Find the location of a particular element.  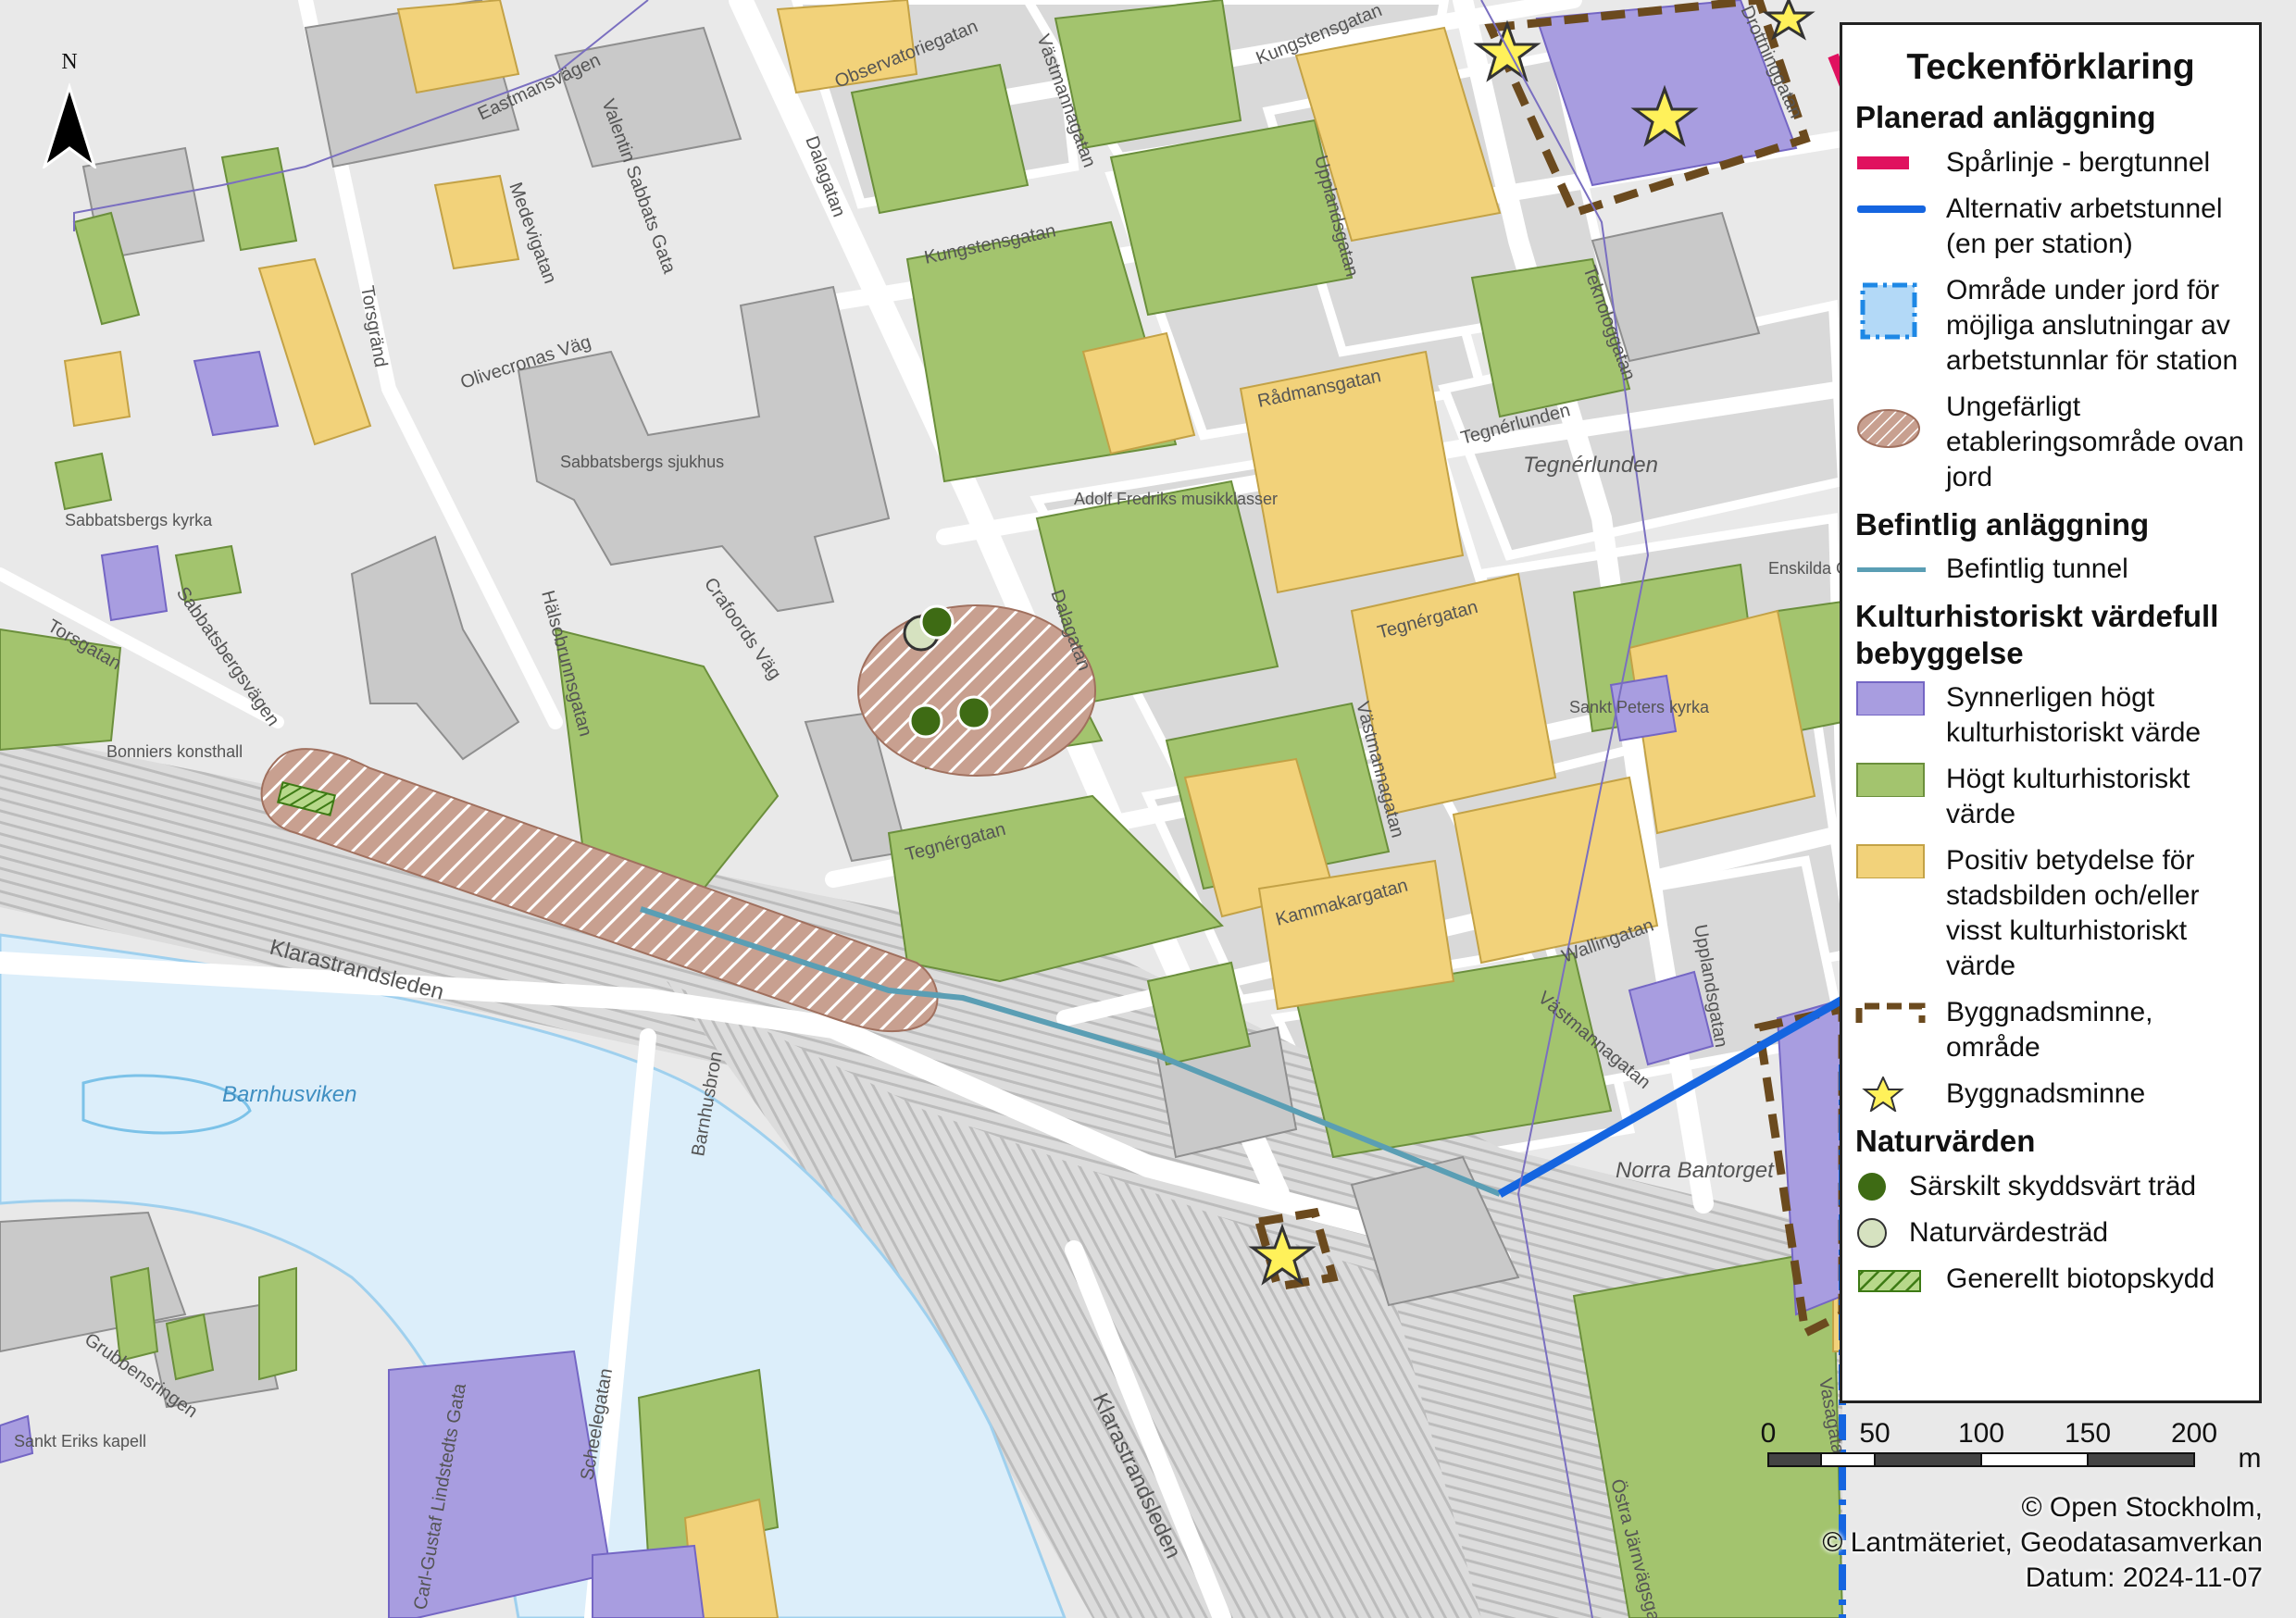

credit-line: © Open Stockholm, is located at coordinates (2142, 1507).